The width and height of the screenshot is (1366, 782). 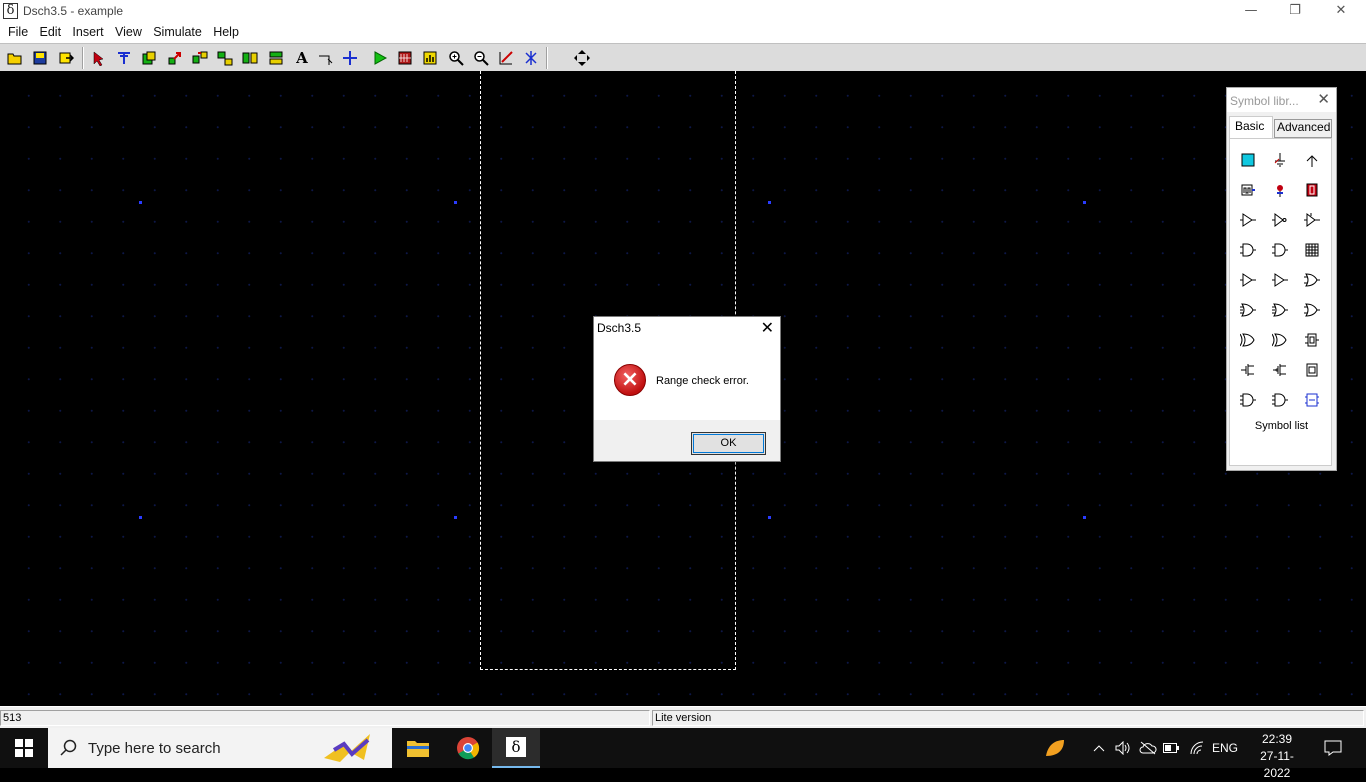 What do you see at coordinates (1148, 748) in the screenshot?
I see `cloud-offline-icon` at bounding box center [1148, 748].